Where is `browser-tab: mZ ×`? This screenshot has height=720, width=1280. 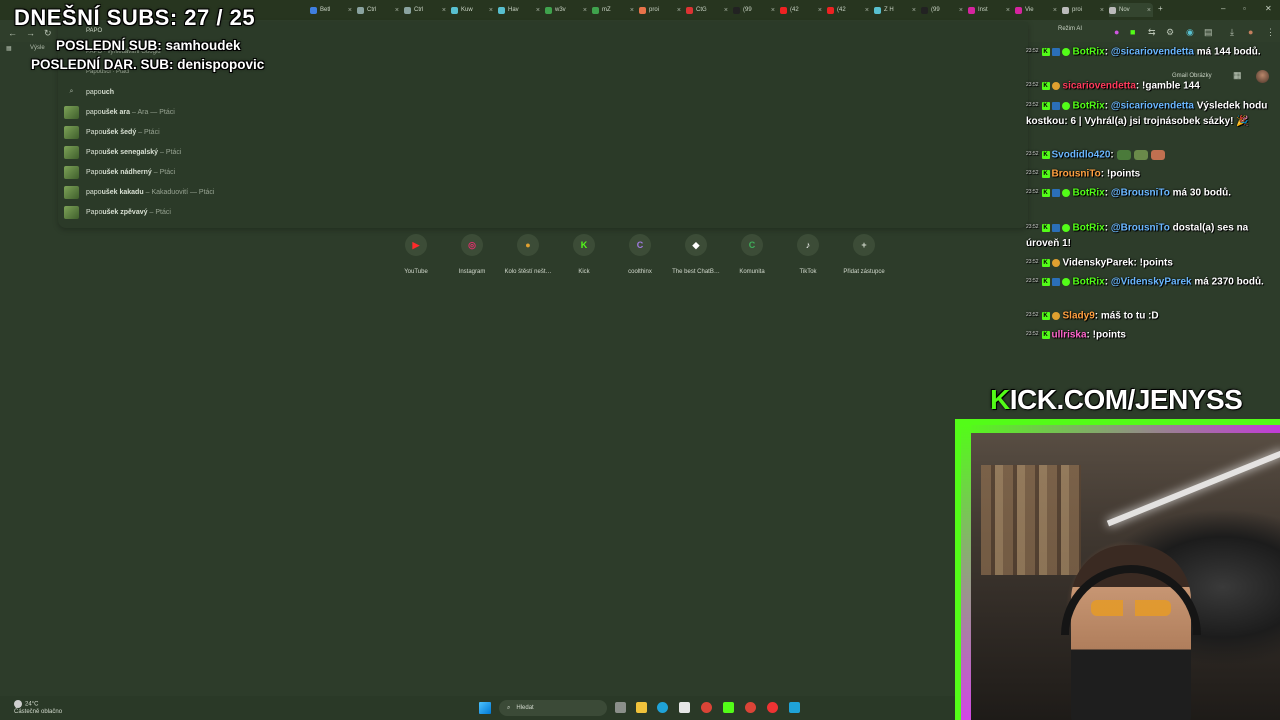
browser-tab: mZ × is located at coordinates (614, 10).